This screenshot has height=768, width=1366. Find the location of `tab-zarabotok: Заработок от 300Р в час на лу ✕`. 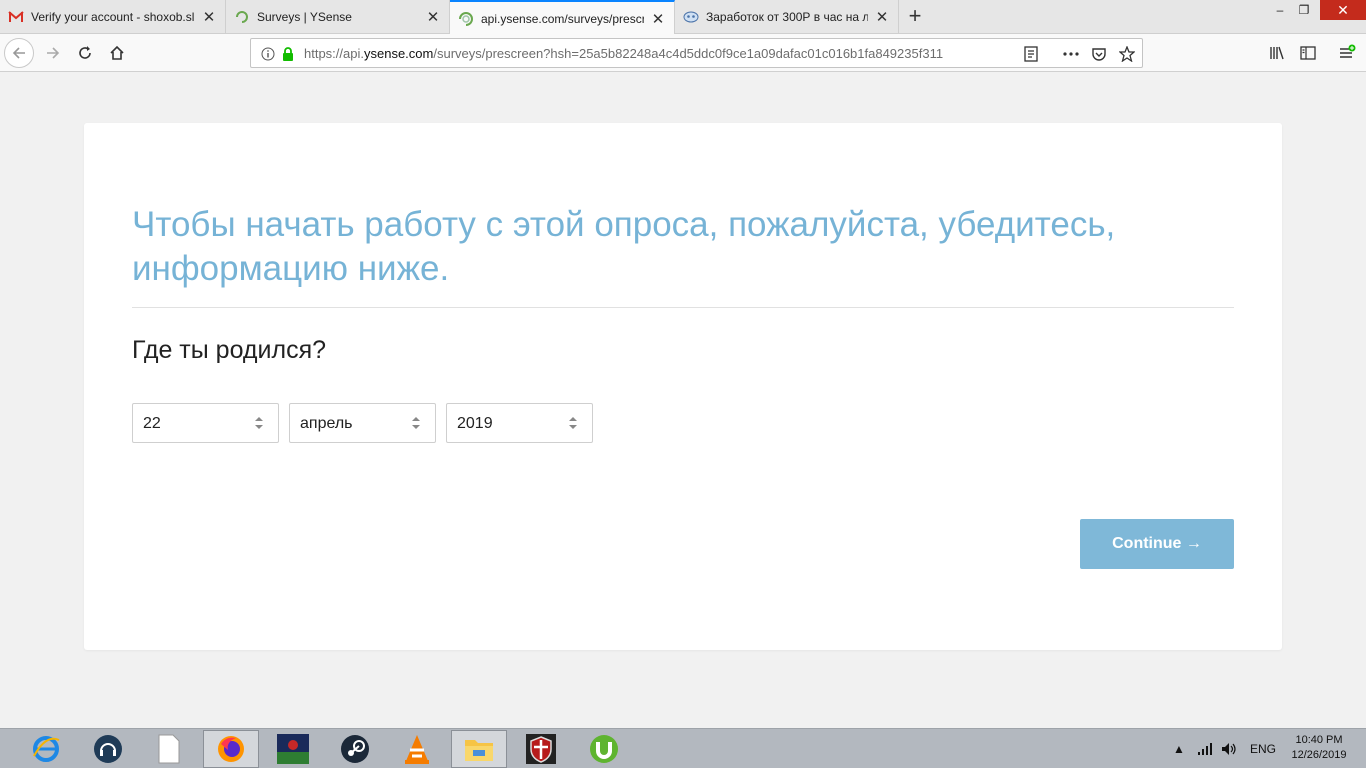

tab-zarabotok: Заработок от 300Р в час на лу ✕ is located at coordinates (787, 17).